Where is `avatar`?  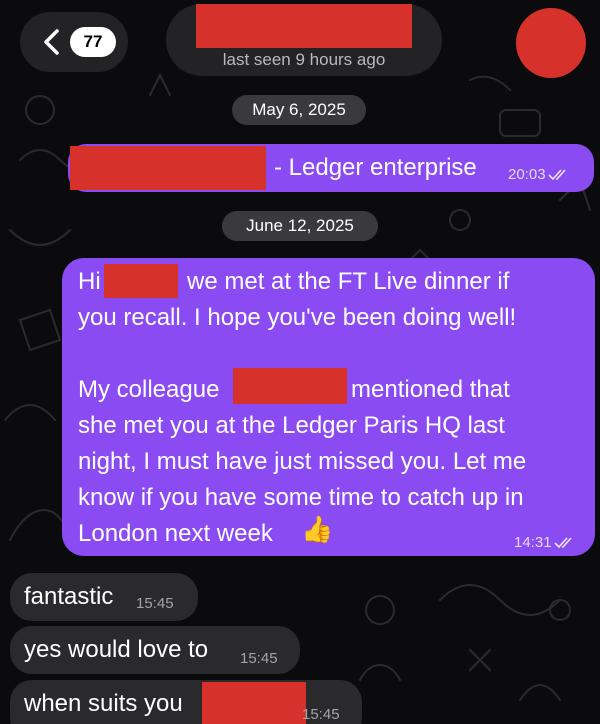
avatar is located at coordinates (551, 43).